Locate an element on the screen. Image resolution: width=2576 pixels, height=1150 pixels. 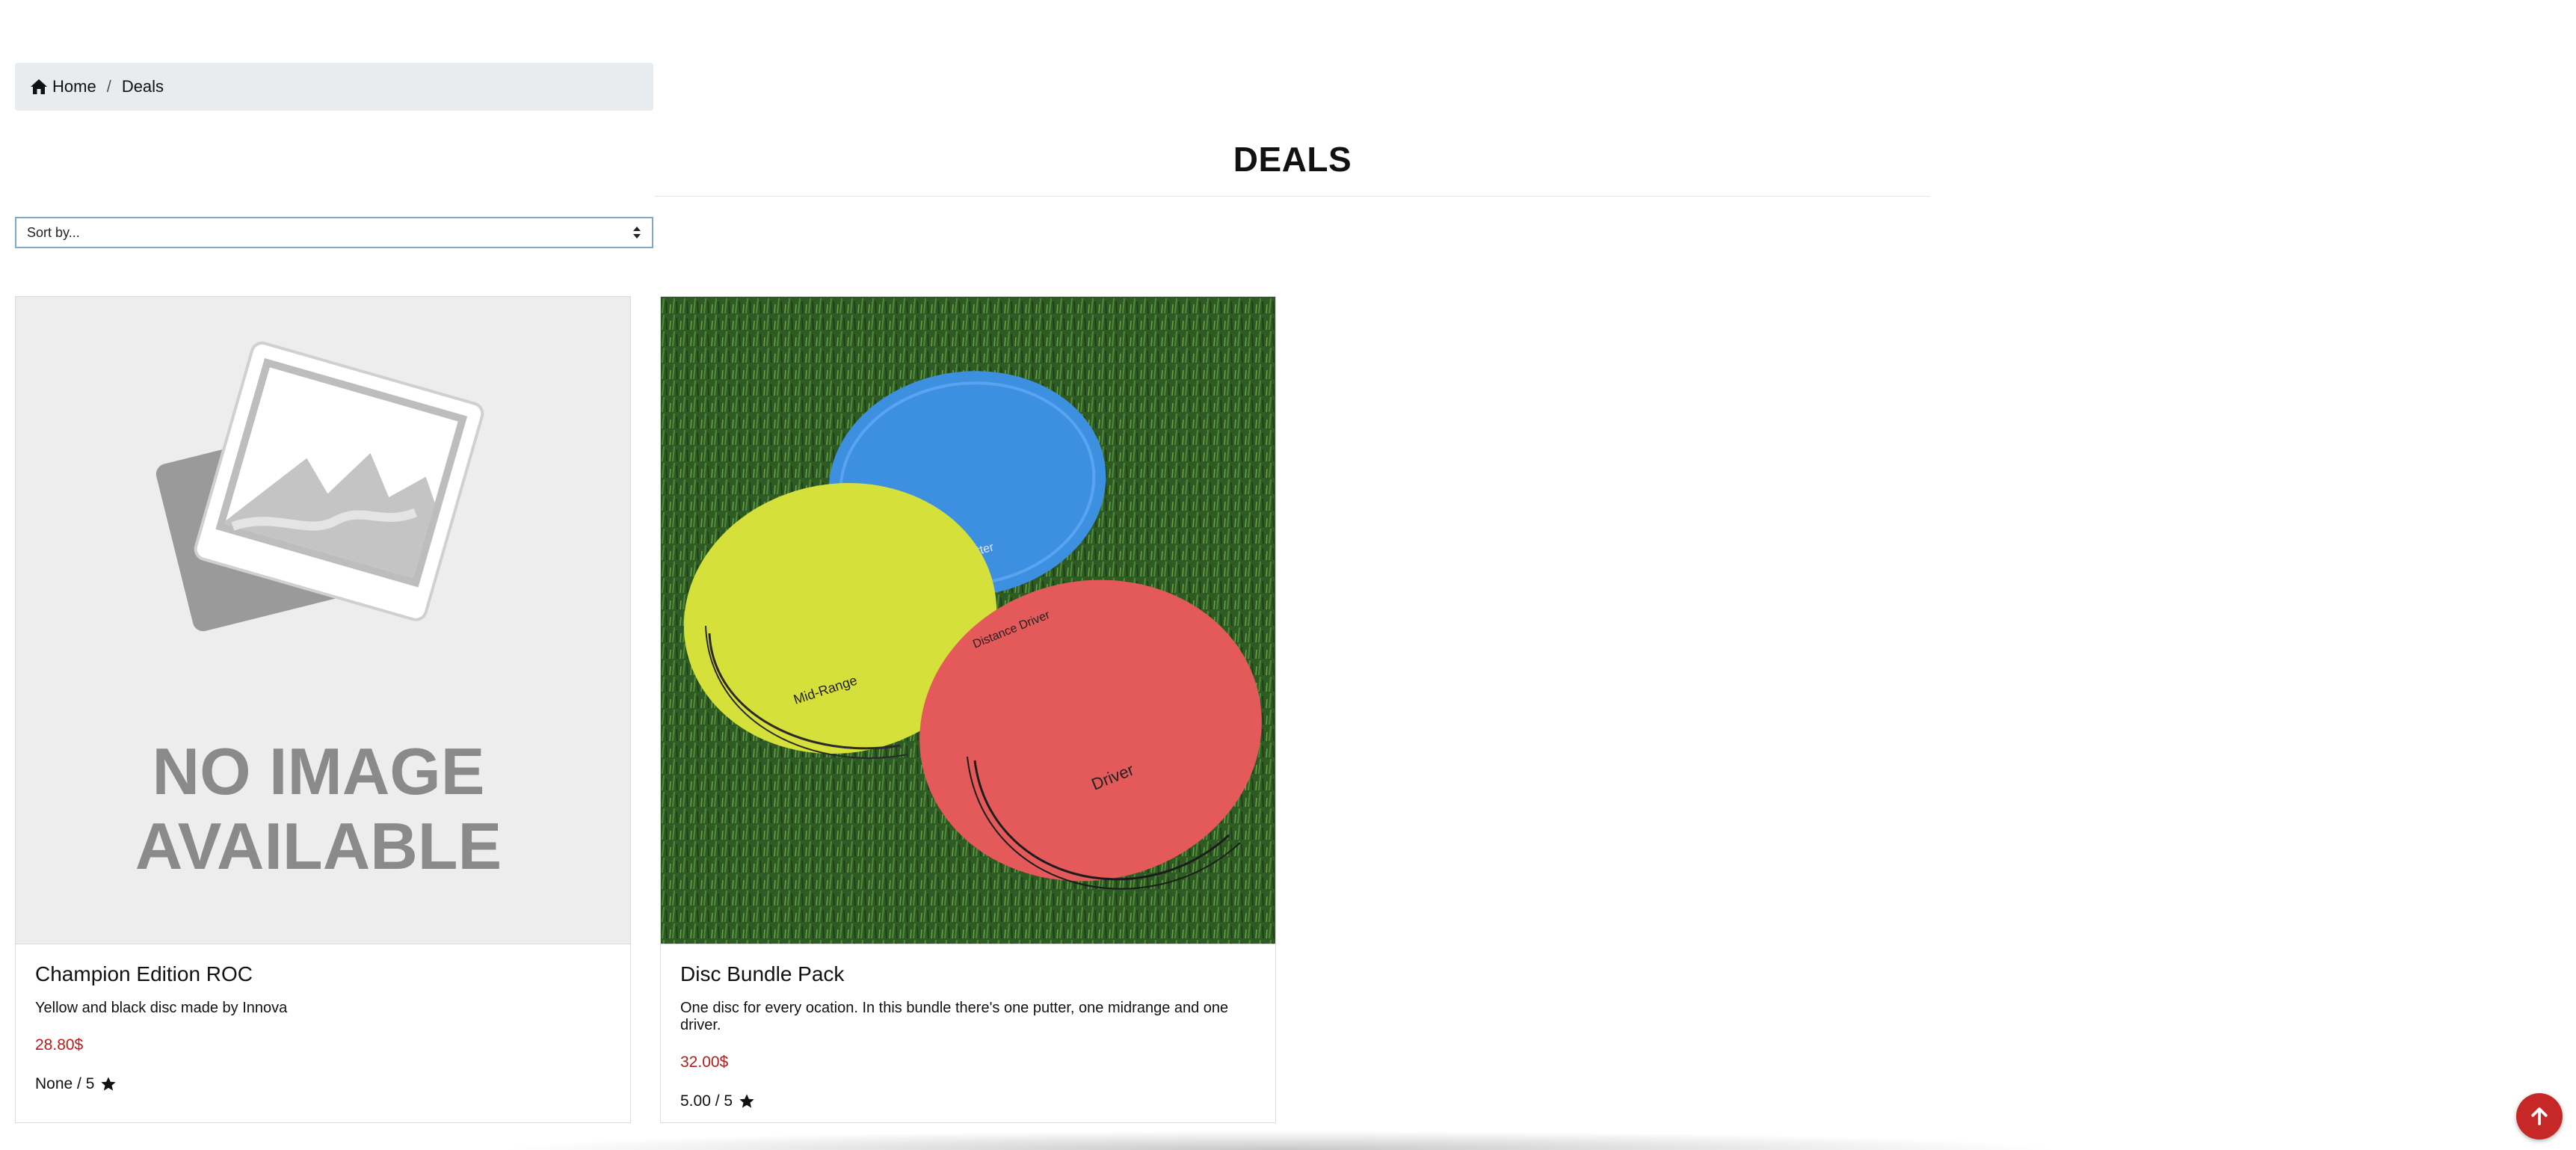
title-divider is located at coordinates (1292, 196).